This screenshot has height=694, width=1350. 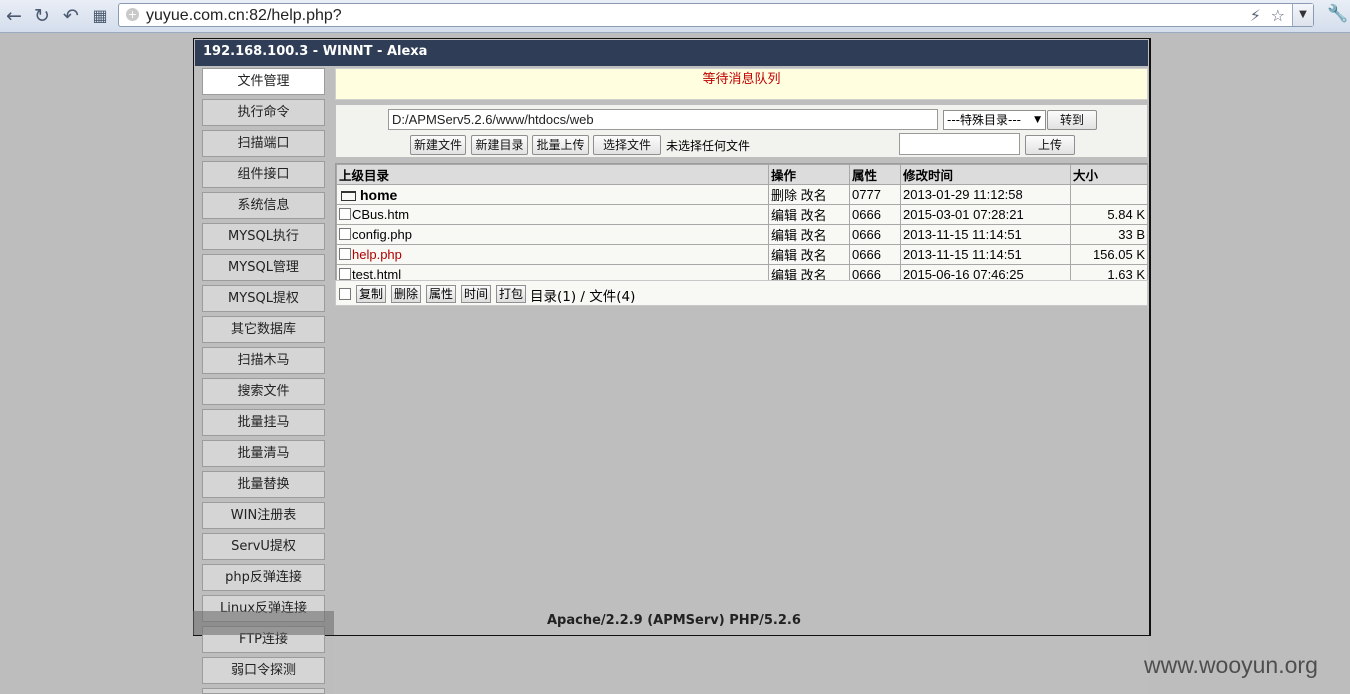 What do you see at coordinates (1278, 15) in the screenshot?
I see `star-icon: ☆` at bounding box center [1278, 15].